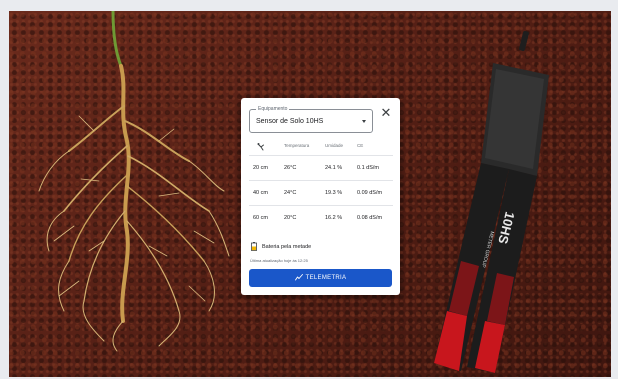 The height and width of the screenshot is (379, 618). What do you see at coordinates (254, 246) in the screenshot?
I see `battery-half-icon` at bounding box center [254, 246].